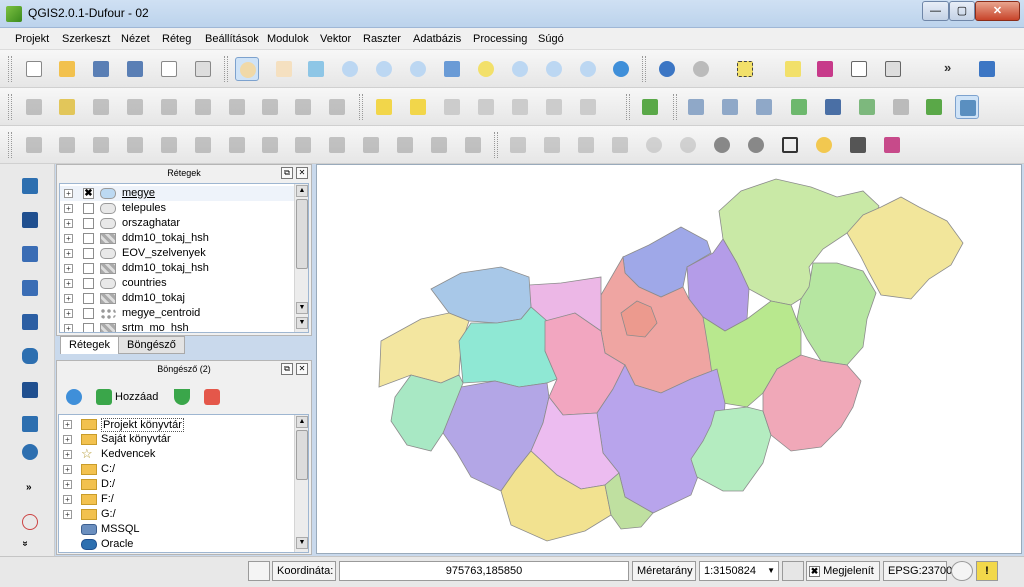  Describe the element at coordinates (843, 571) in the screenshot. I see `render-checkbox: ✖ Megjelenít` at that location.